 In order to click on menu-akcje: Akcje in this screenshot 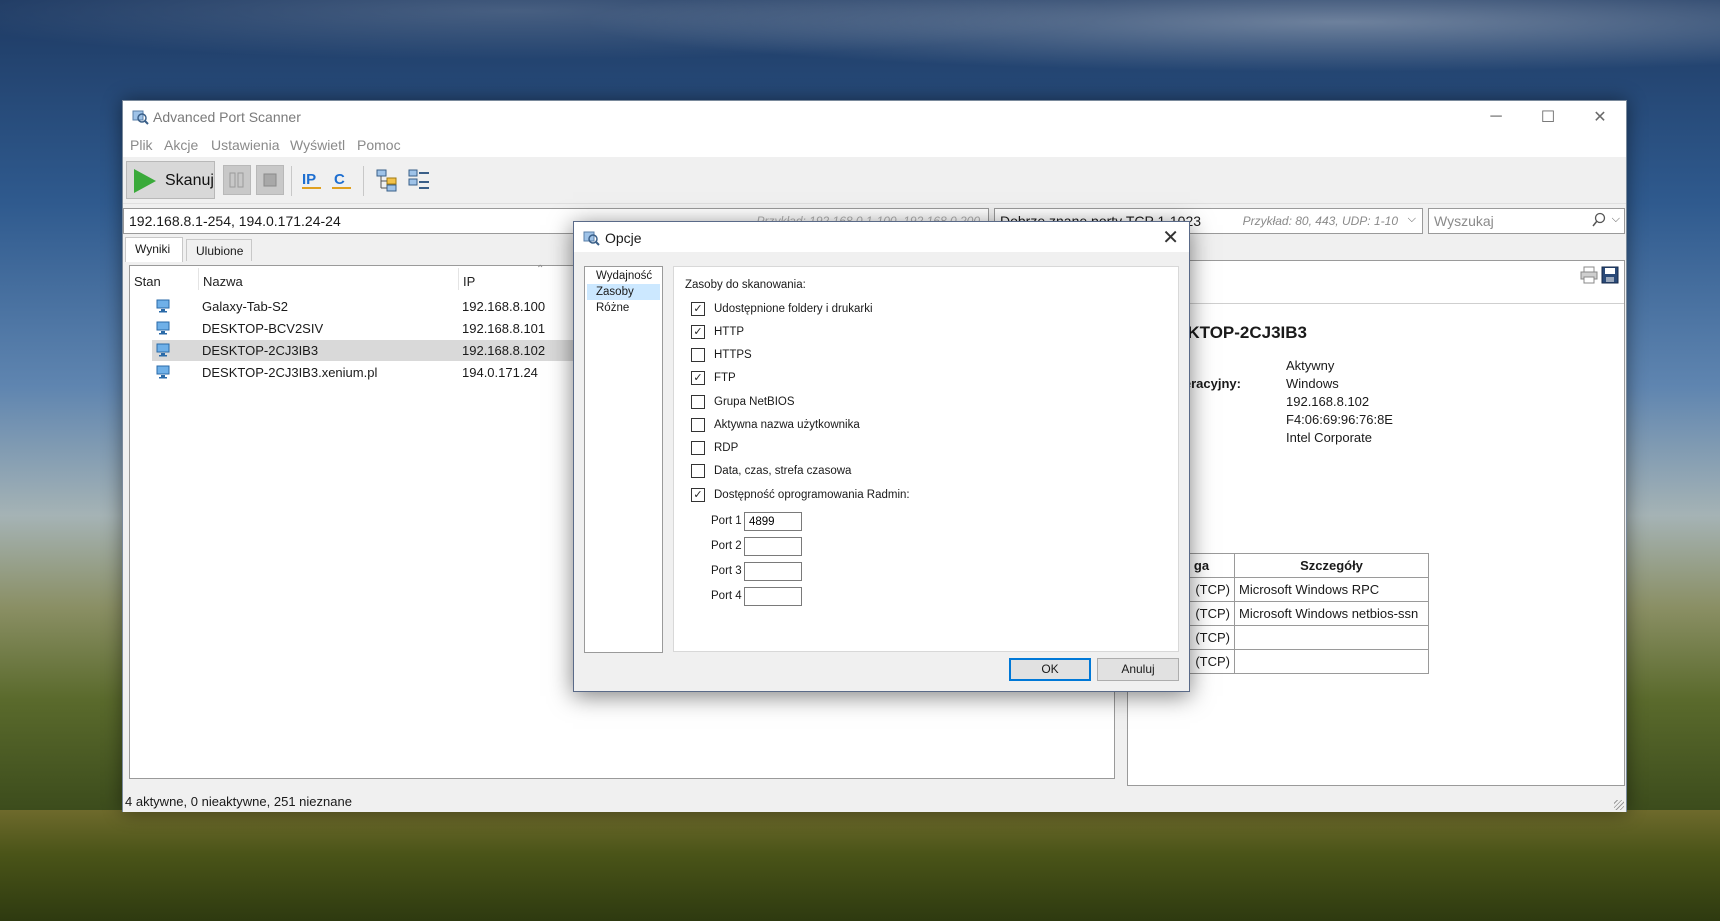, I will do `click(181, 145)`.